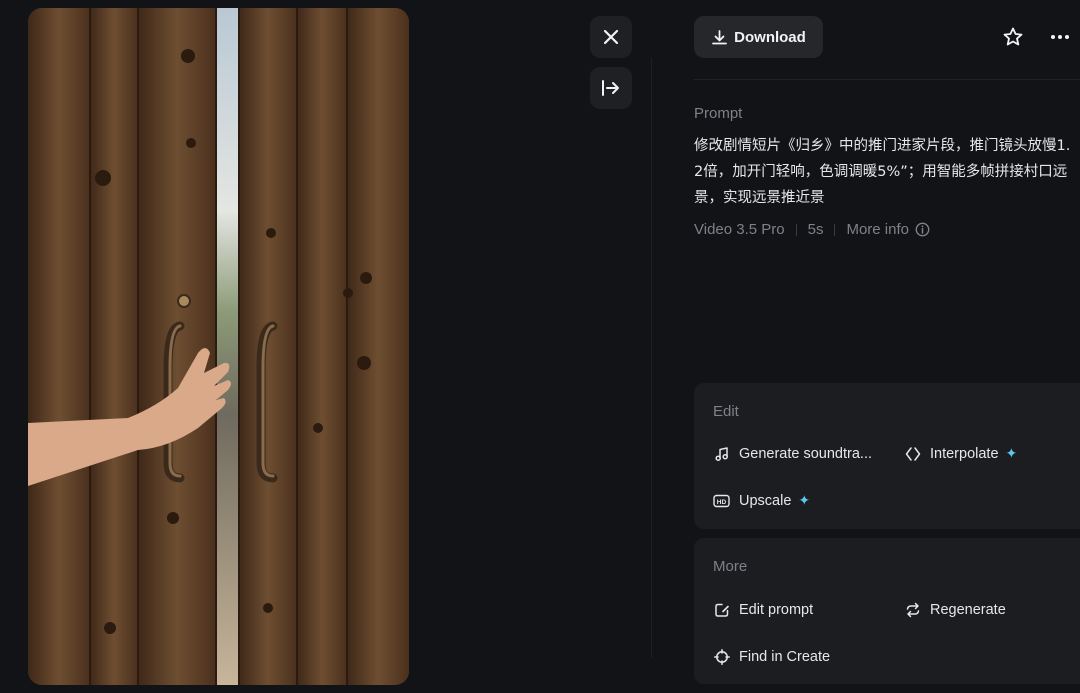 The image size is (1080, 693). What do you see at coordinates (765, 500) in the screenshot?
I see `upscale-label: Upscale` at bounding box center [765, 500].